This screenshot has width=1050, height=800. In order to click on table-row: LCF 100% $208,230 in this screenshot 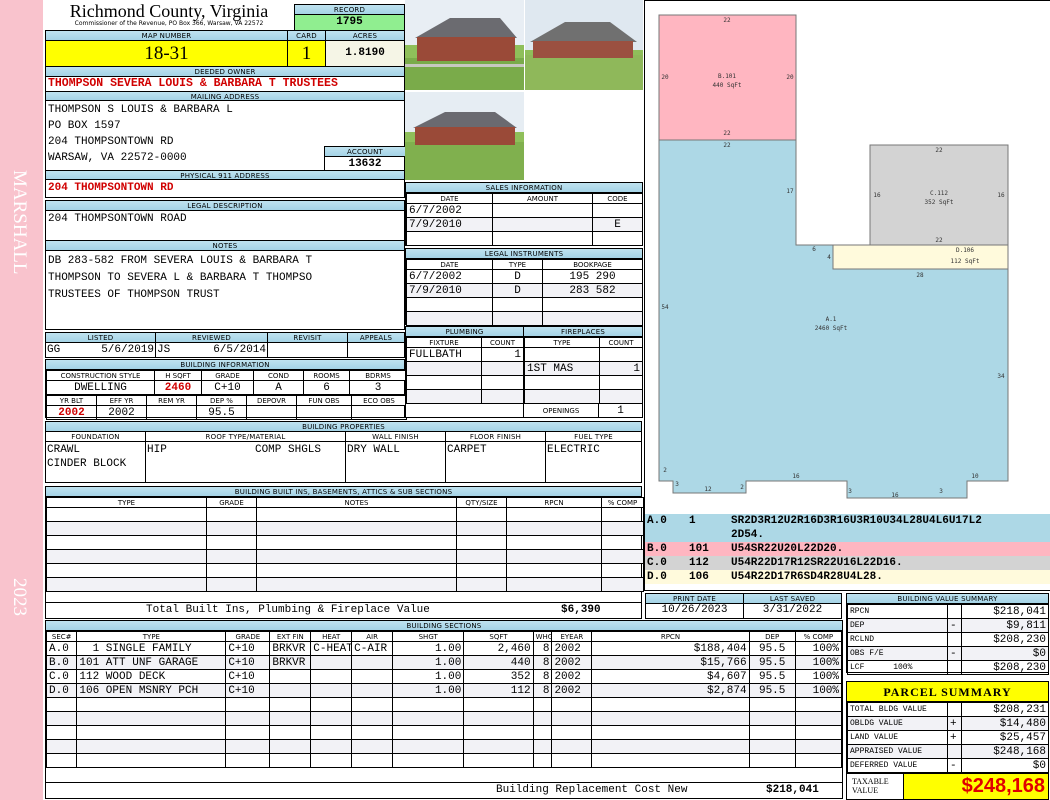, I will do `click(948, 667)`.